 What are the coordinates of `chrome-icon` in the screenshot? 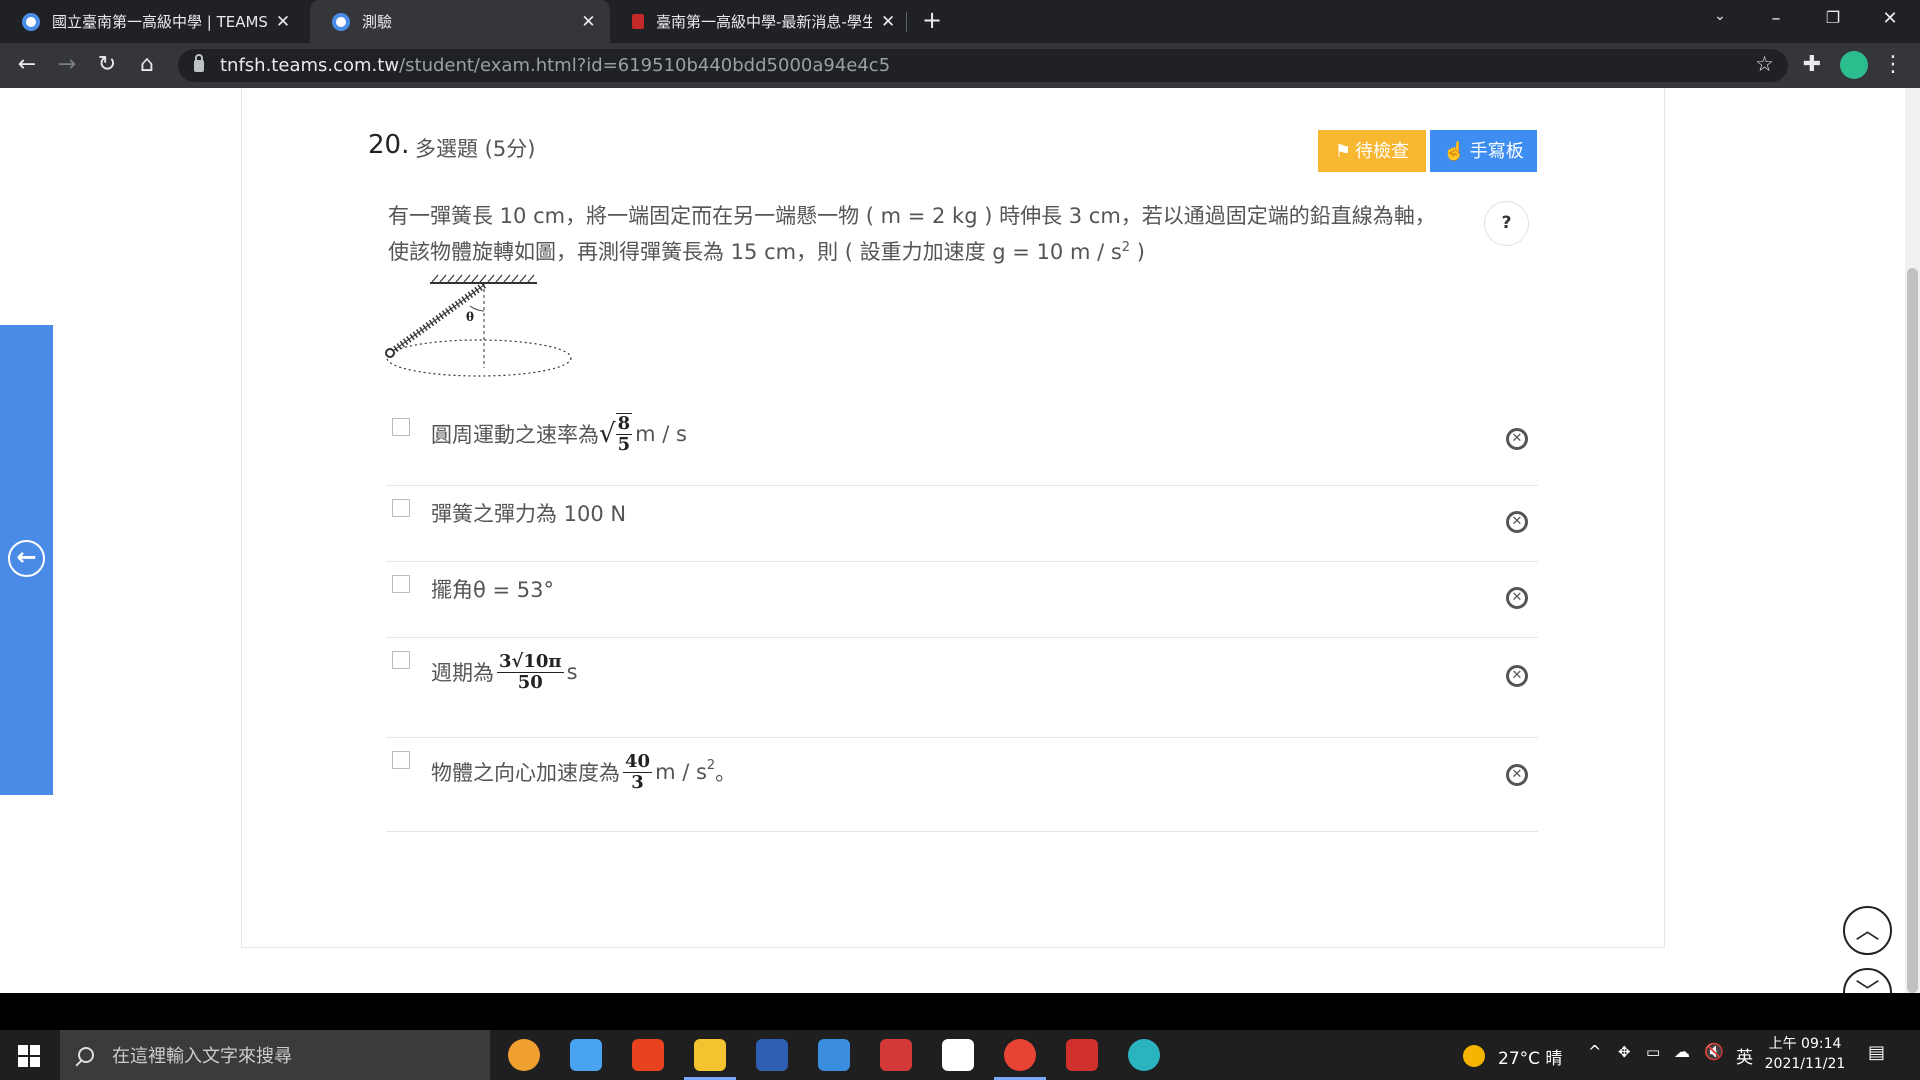 It's located at (1020, 1059).